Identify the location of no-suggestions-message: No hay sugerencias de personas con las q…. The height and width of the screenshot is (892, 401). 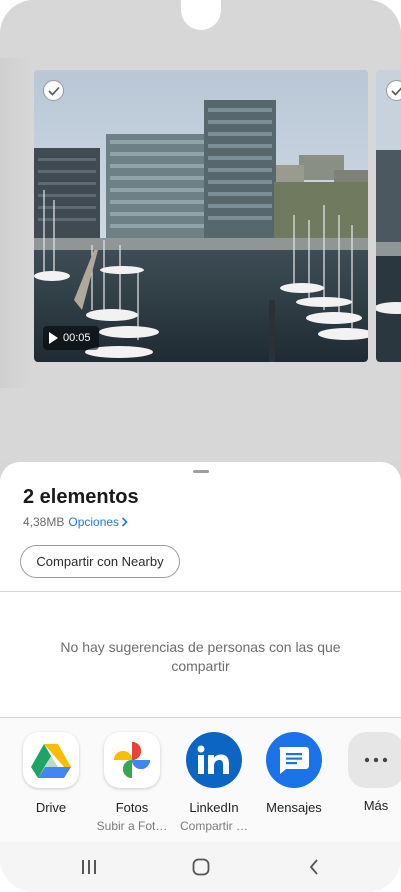
(200, 656).